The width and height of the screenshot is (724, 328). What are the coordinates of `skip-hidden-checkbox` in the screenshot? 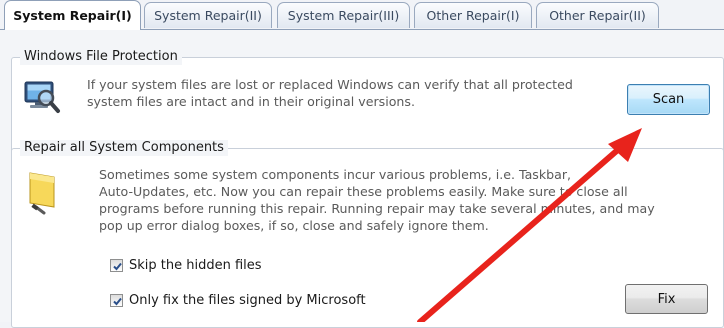 It's located at (116, 265).